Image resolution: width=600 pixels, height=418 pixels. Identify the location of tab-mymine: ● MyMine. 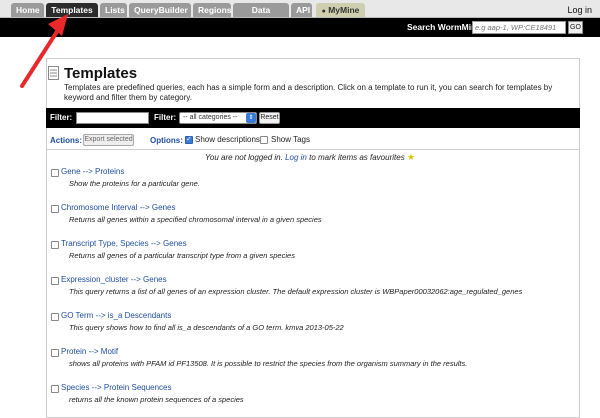
(340, 10).